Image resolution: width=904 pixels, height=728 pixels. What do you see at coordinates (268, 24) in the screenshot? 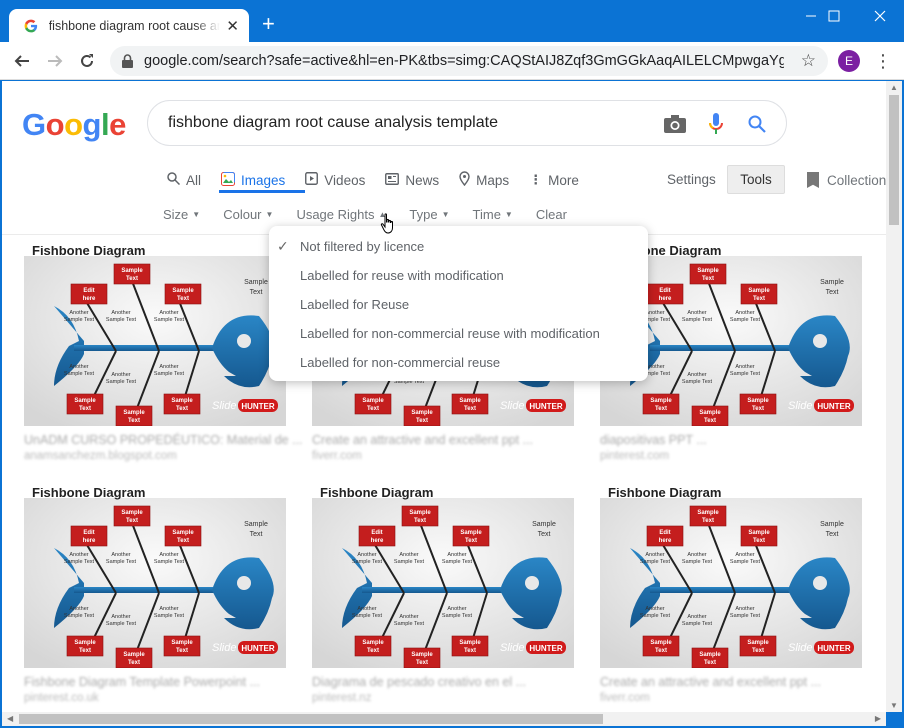
I see `new-tab-button: +` at bounding box center [268, 24].